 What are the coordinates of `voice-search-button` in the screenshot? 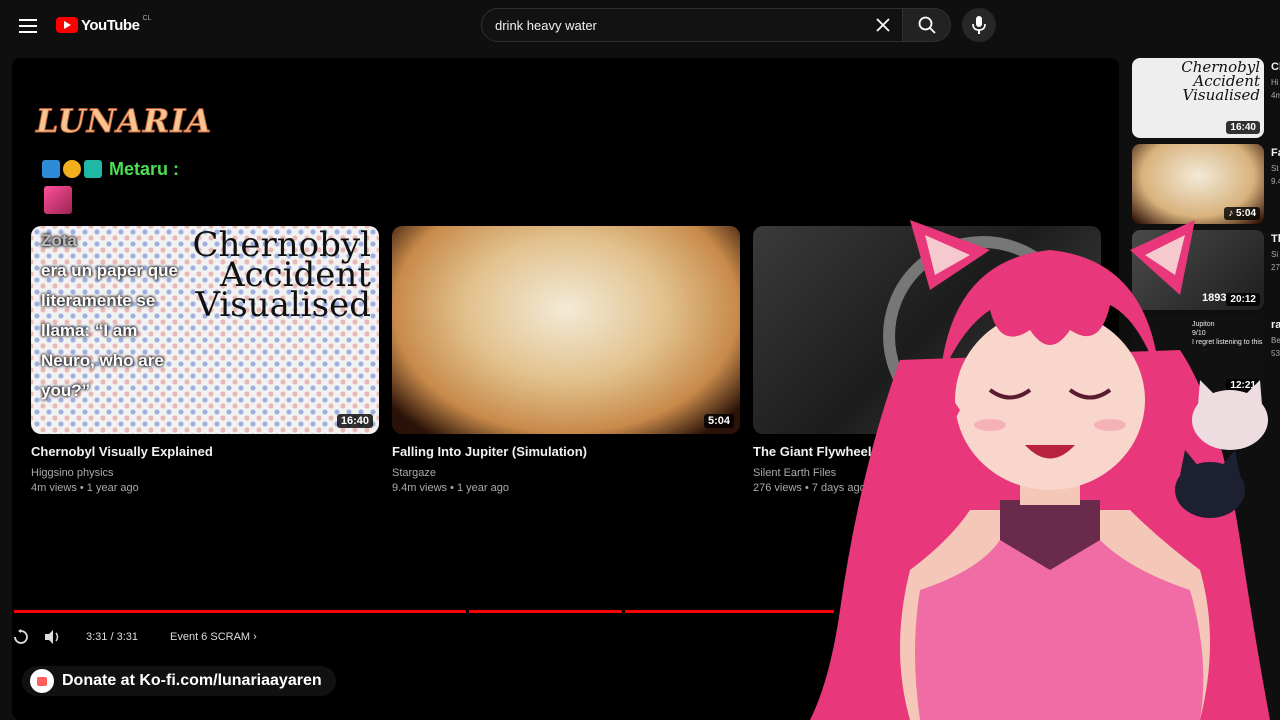 It's located at (979, 25).